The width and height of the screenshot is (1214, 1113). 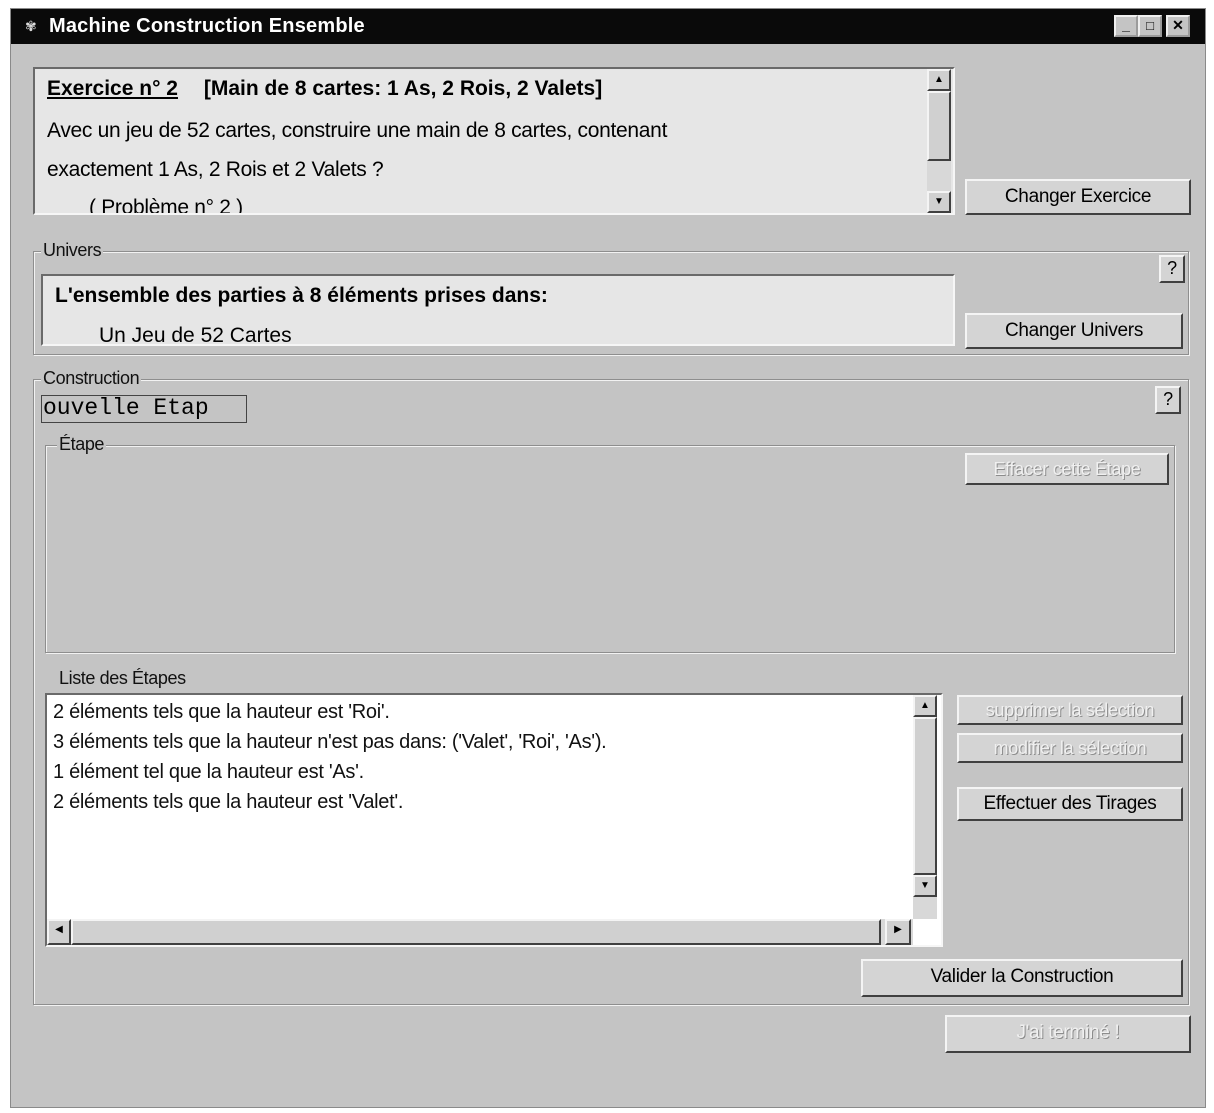 What do you see at coordinates (195, 335) in the screenshot?
I see `universe-source: Un Jeu de 52 Cartes` at bounding box center [195, 335].